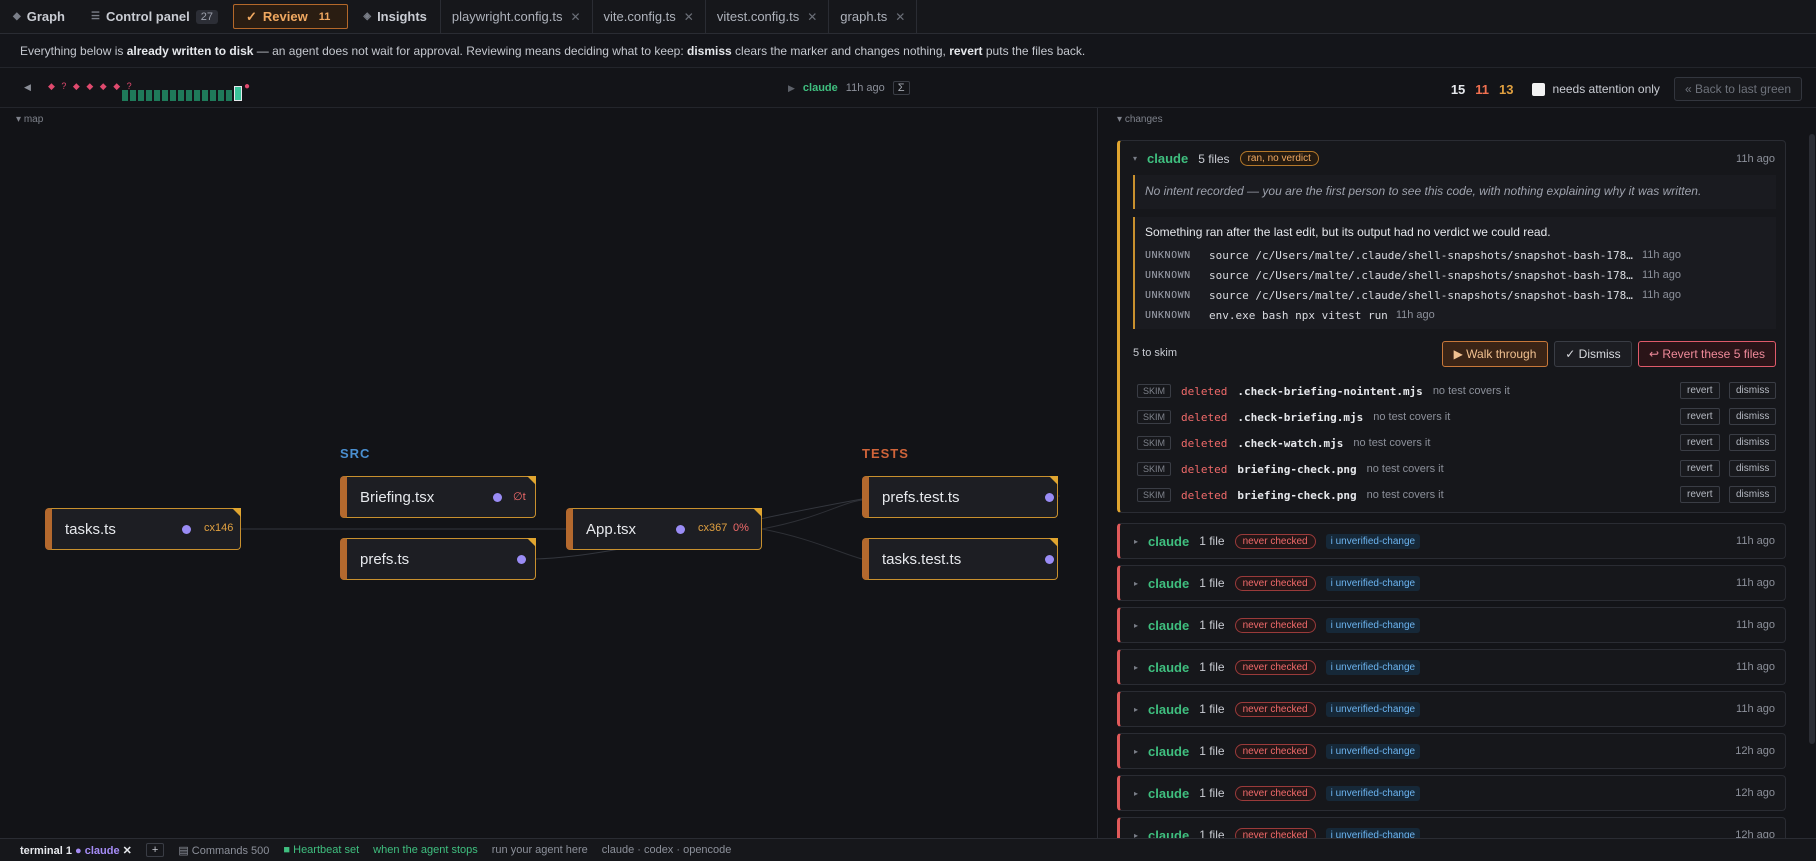 This screenshot has height=861, width=1816. What do you see at coordinates (791, 88) in the screenshot?
I see `play-icon: ▶` at bounding box center [791, 88].